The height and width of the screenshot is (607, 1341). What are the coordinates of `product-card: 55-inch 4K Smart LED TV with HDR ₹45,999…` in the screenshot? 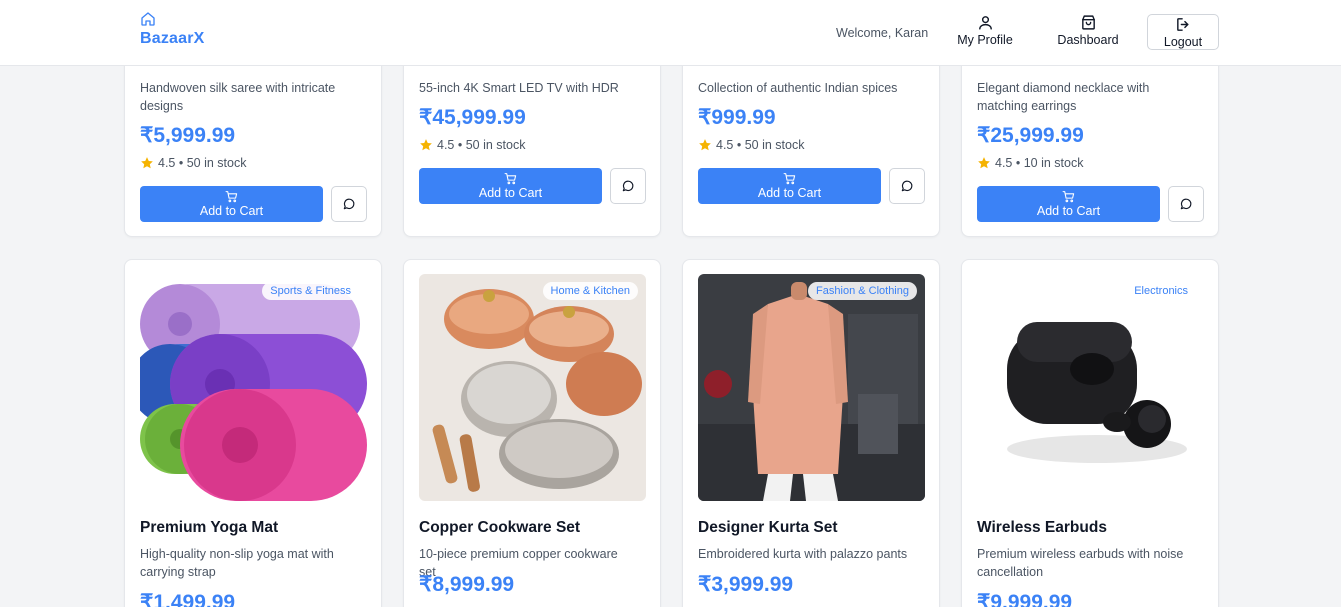 It's located at (532, 138).